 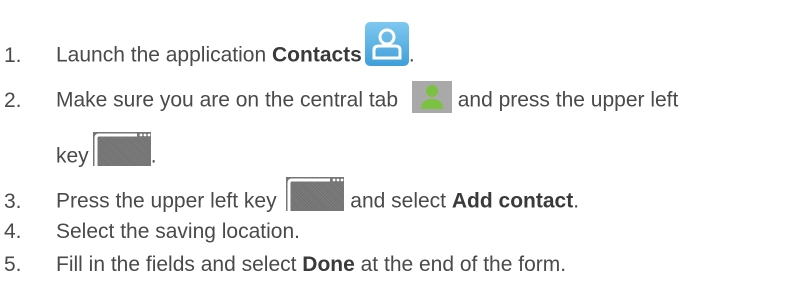 I want to click on step-4: 4. Select the saving location., so click(x=152, y=232).